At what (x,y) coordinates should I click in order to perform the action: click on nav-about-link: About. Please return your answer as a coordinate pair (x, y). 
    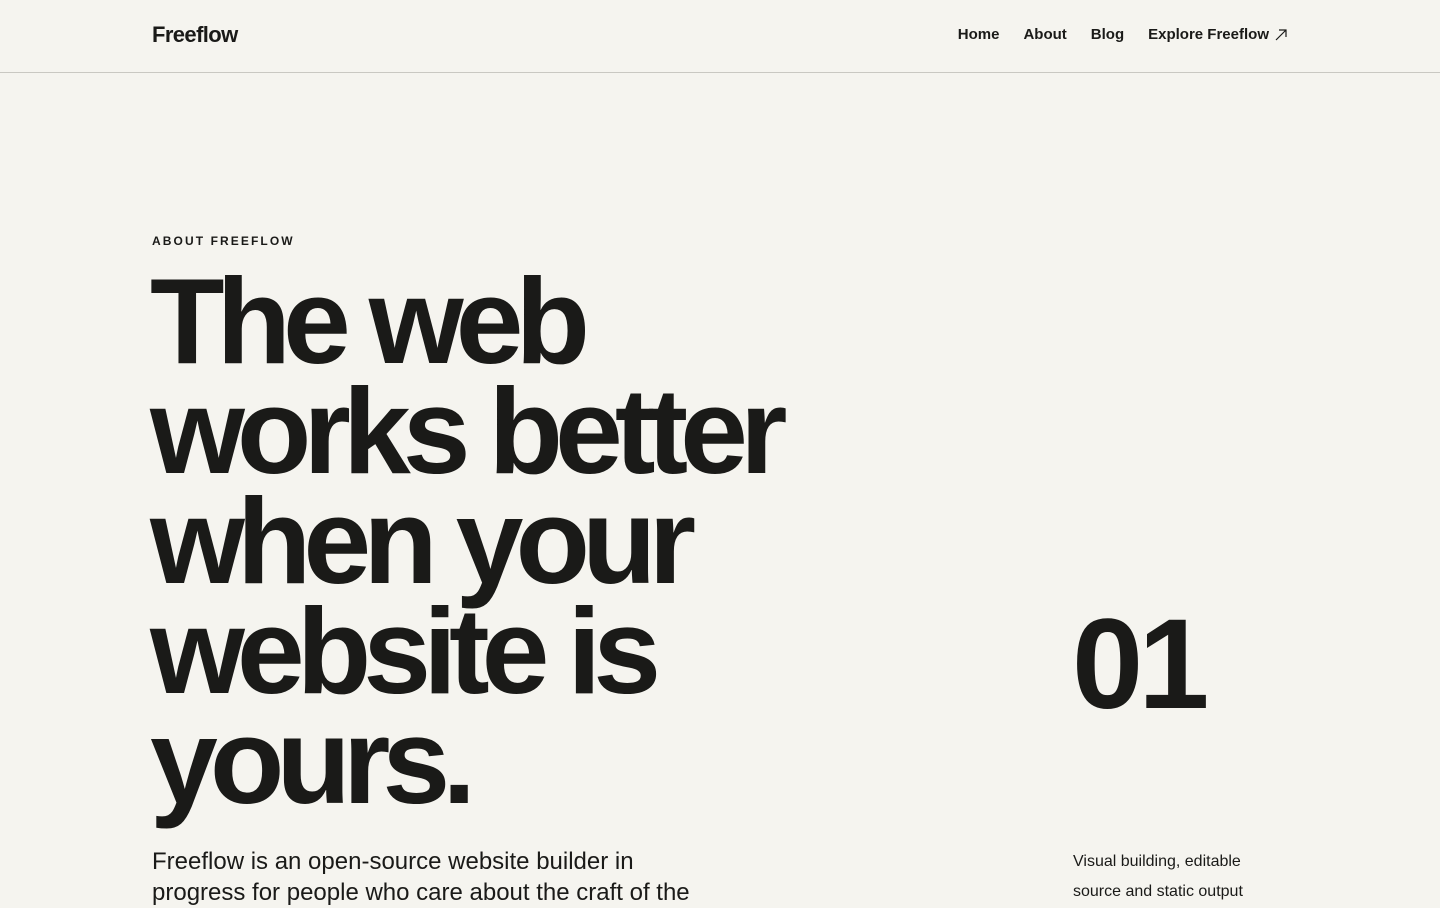
    Looking at the image, I should click on (1044, 34).